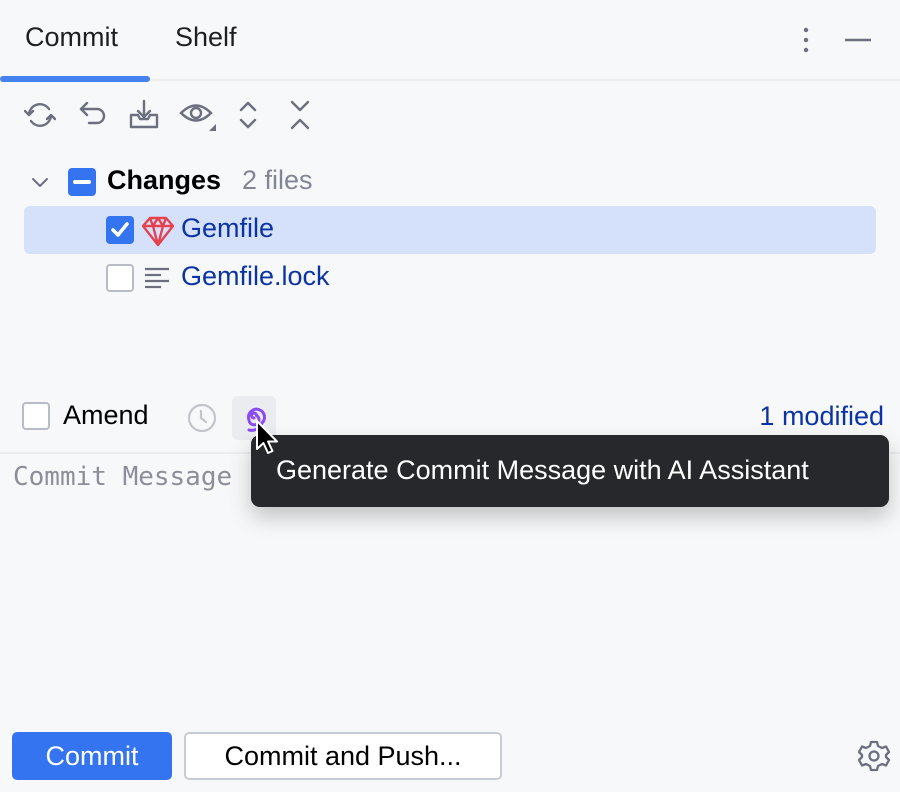 This screenshot has width=900, height=792. I want to click on mouse-cursor-icon, so click(268, 439).